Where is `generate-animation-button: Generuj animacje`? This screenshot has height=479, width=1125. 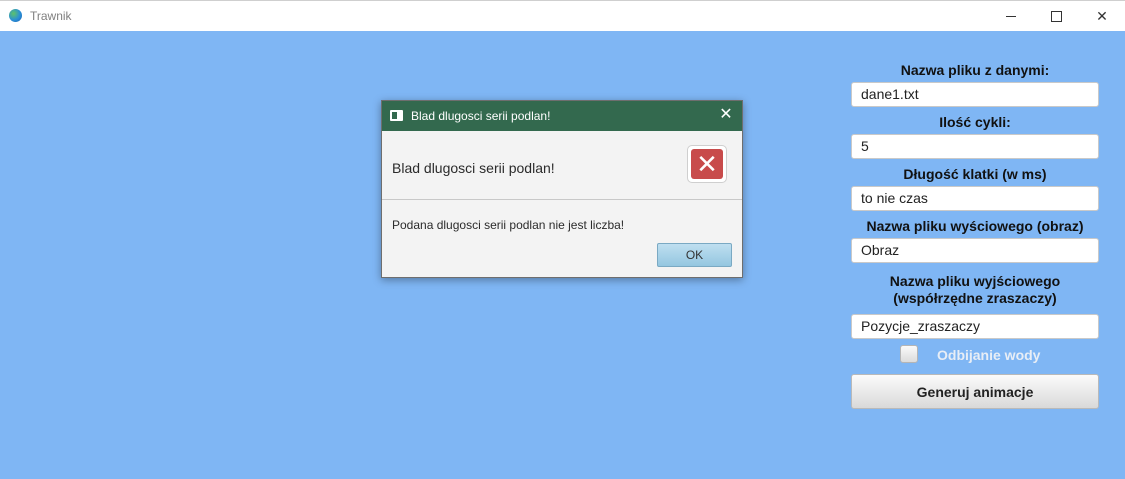 generate-animation-button: Generuj animacje is located at coordinates (975, 391).